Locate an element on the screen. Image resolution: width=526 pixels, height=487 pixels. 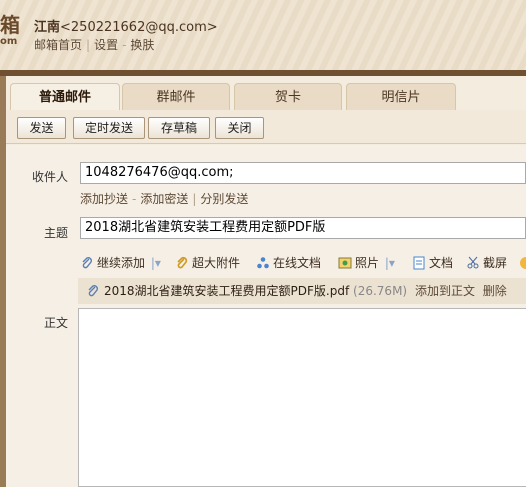
screenshot-button: 截屏 is located at coordinates (486, 263).